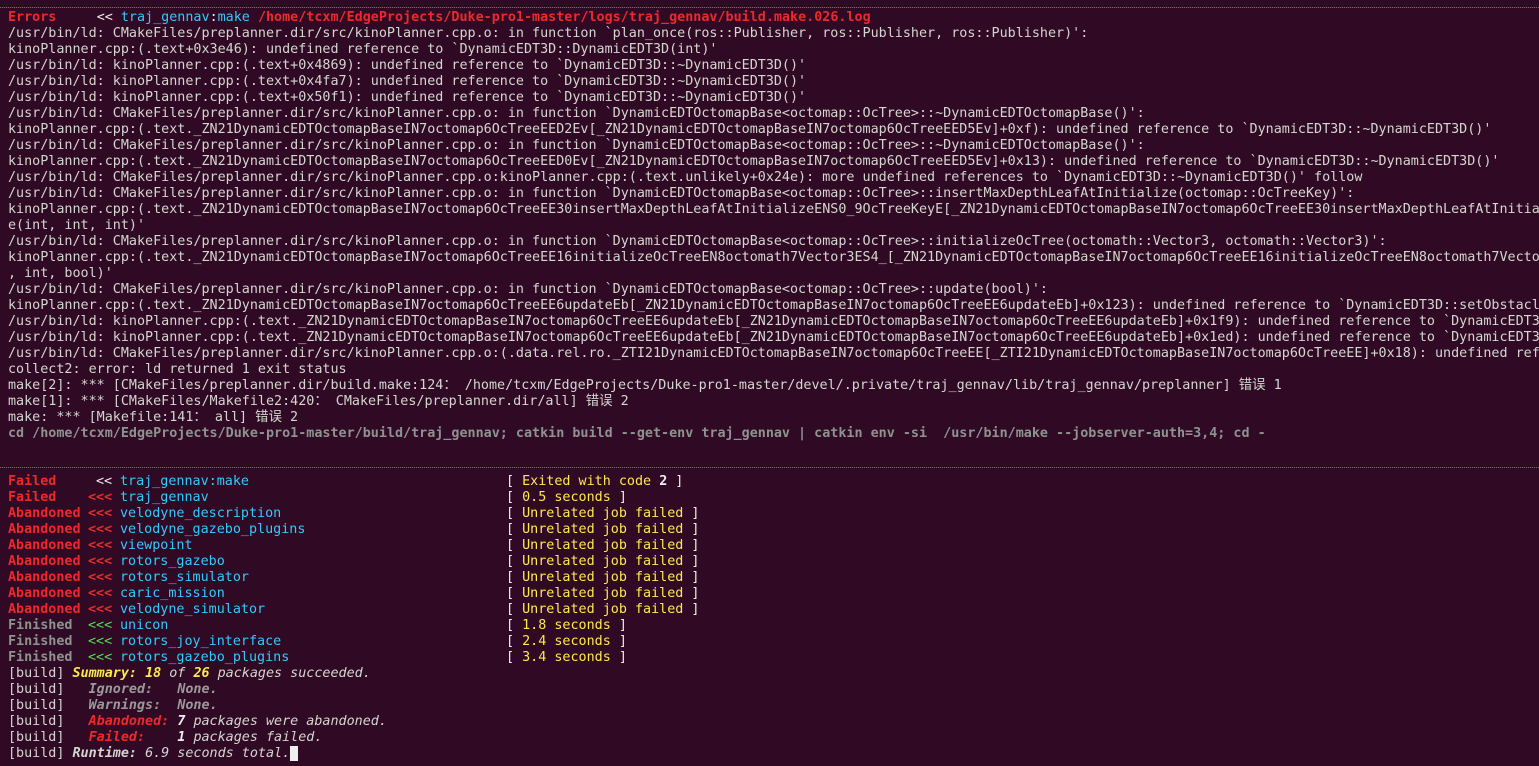 Image resolution: width=1539 pixels, height=766 pixels. I want to click on job-package: velodyne_description, so click(201, 513).